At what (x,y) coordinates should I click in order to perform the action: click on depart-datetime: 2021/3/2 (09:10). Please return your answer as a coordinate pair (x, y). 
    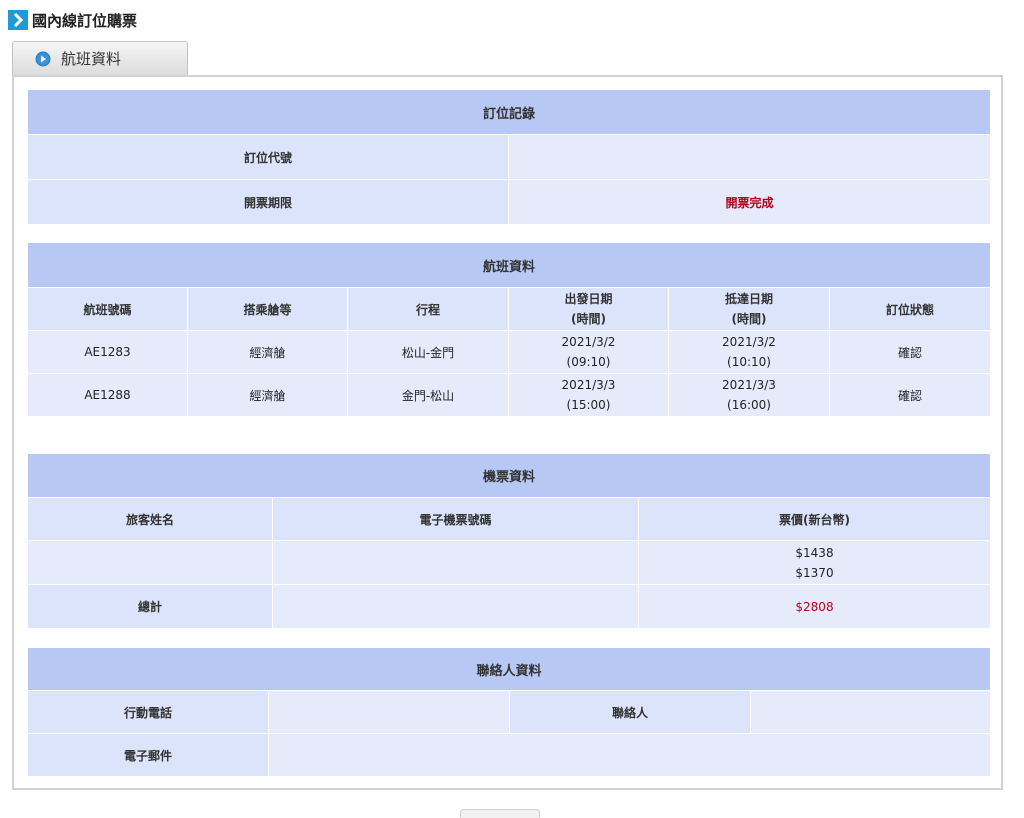
    Looking at the image, I should click on (588, 352).